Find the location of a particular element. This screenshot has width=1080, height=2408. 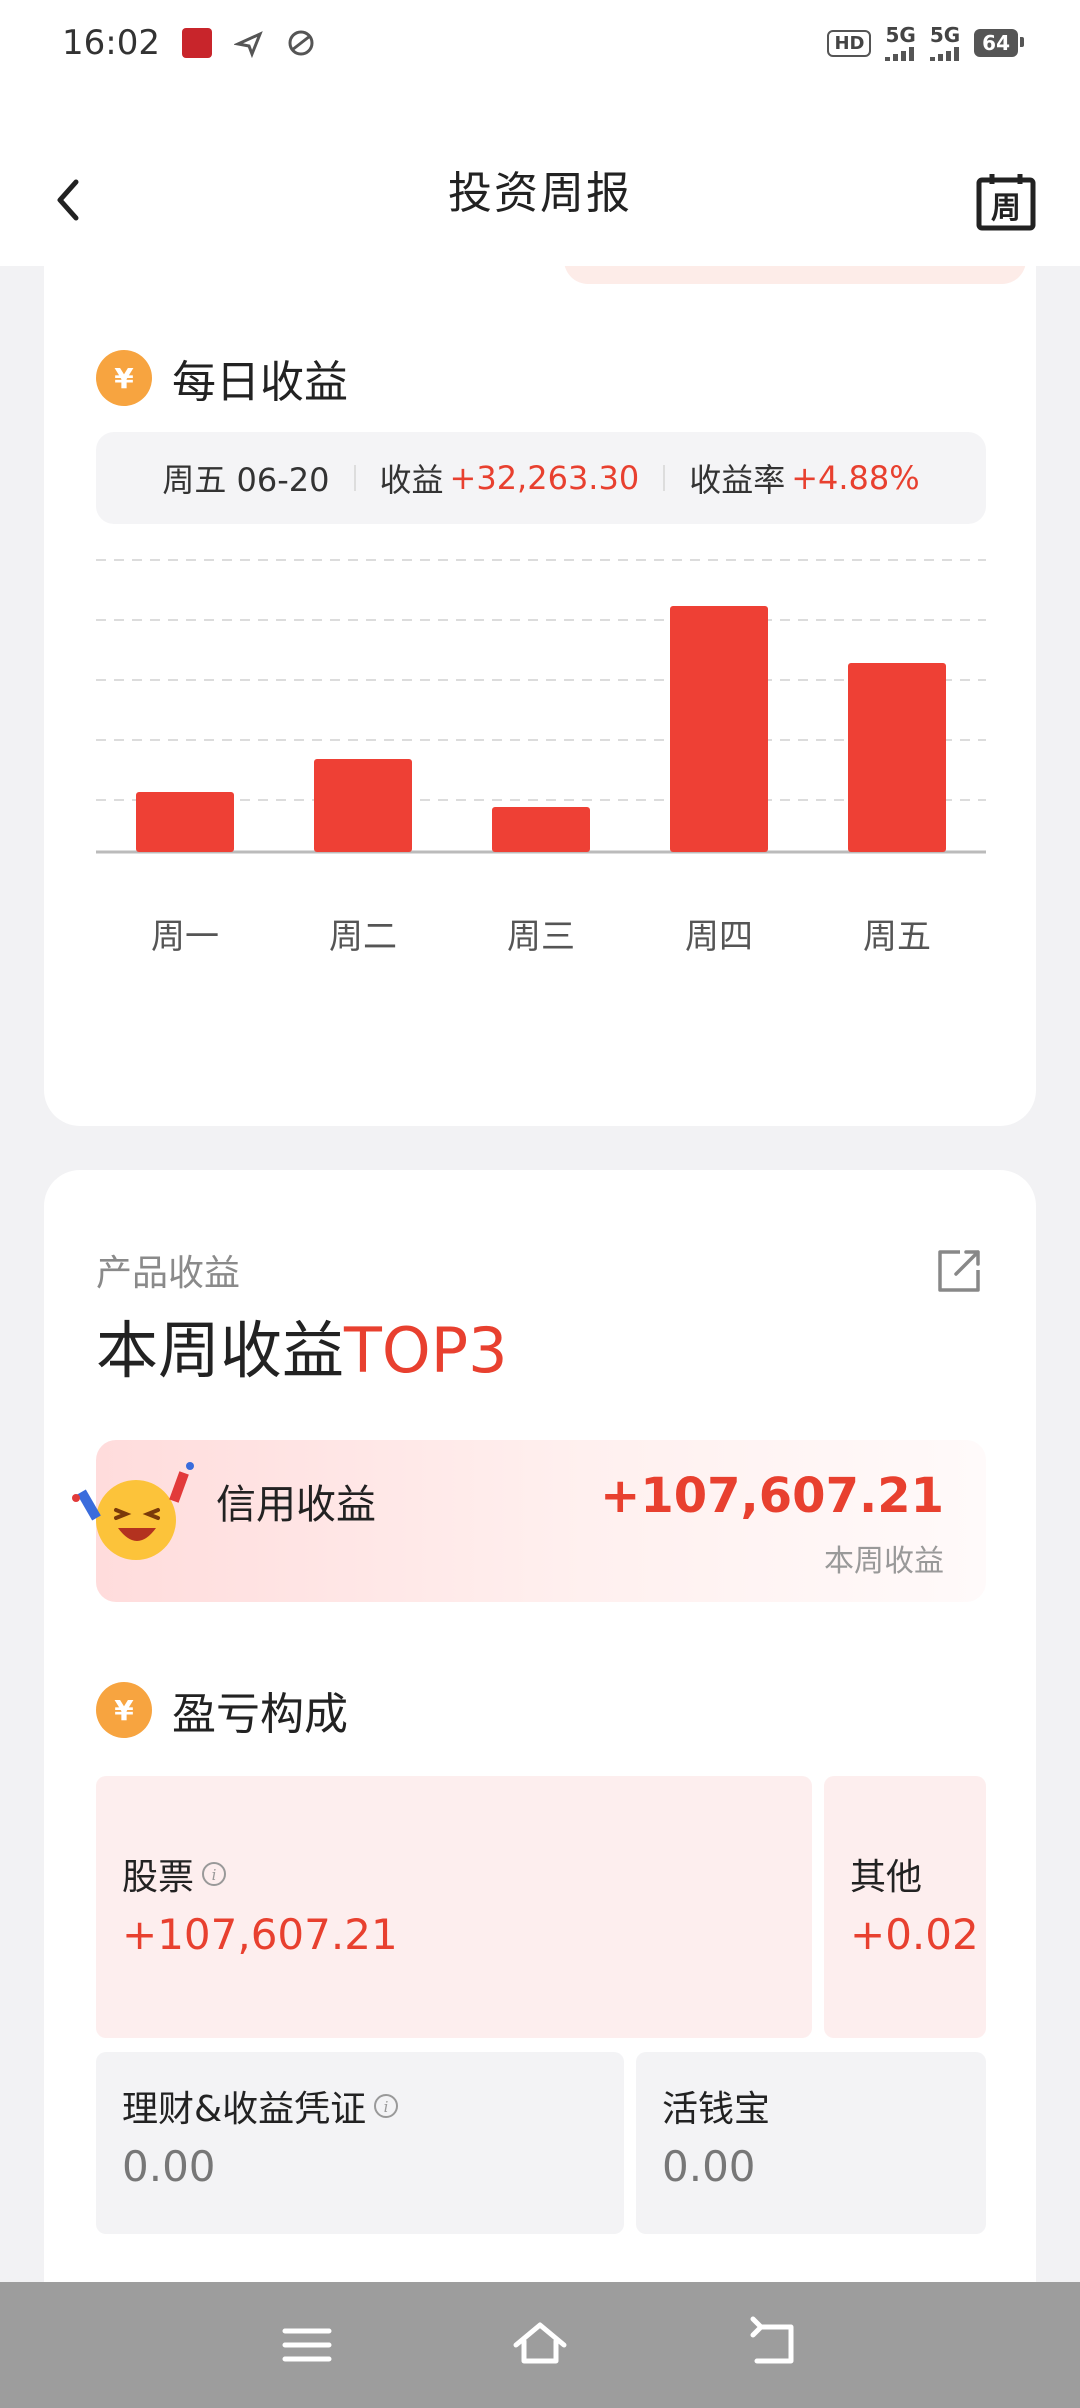

weekly-calendar-button: 周 is located at coordinates (1006, 202).